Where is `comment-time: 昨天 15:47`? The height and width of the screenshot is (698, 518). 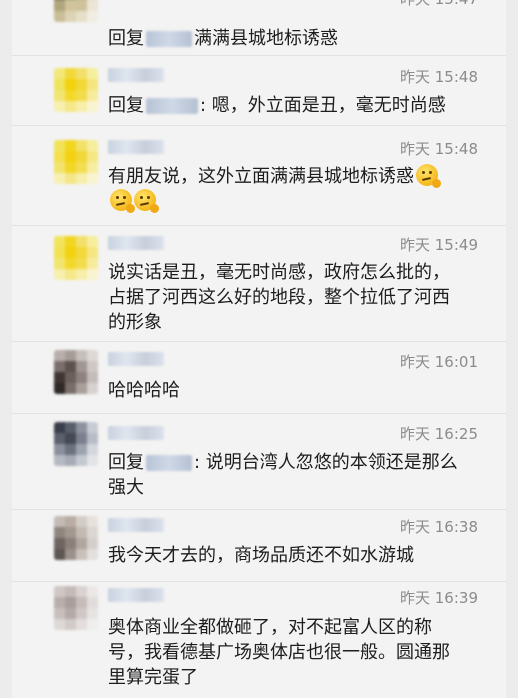 comment-time: 昨天 15:47 is located at coordinates (439, 4).